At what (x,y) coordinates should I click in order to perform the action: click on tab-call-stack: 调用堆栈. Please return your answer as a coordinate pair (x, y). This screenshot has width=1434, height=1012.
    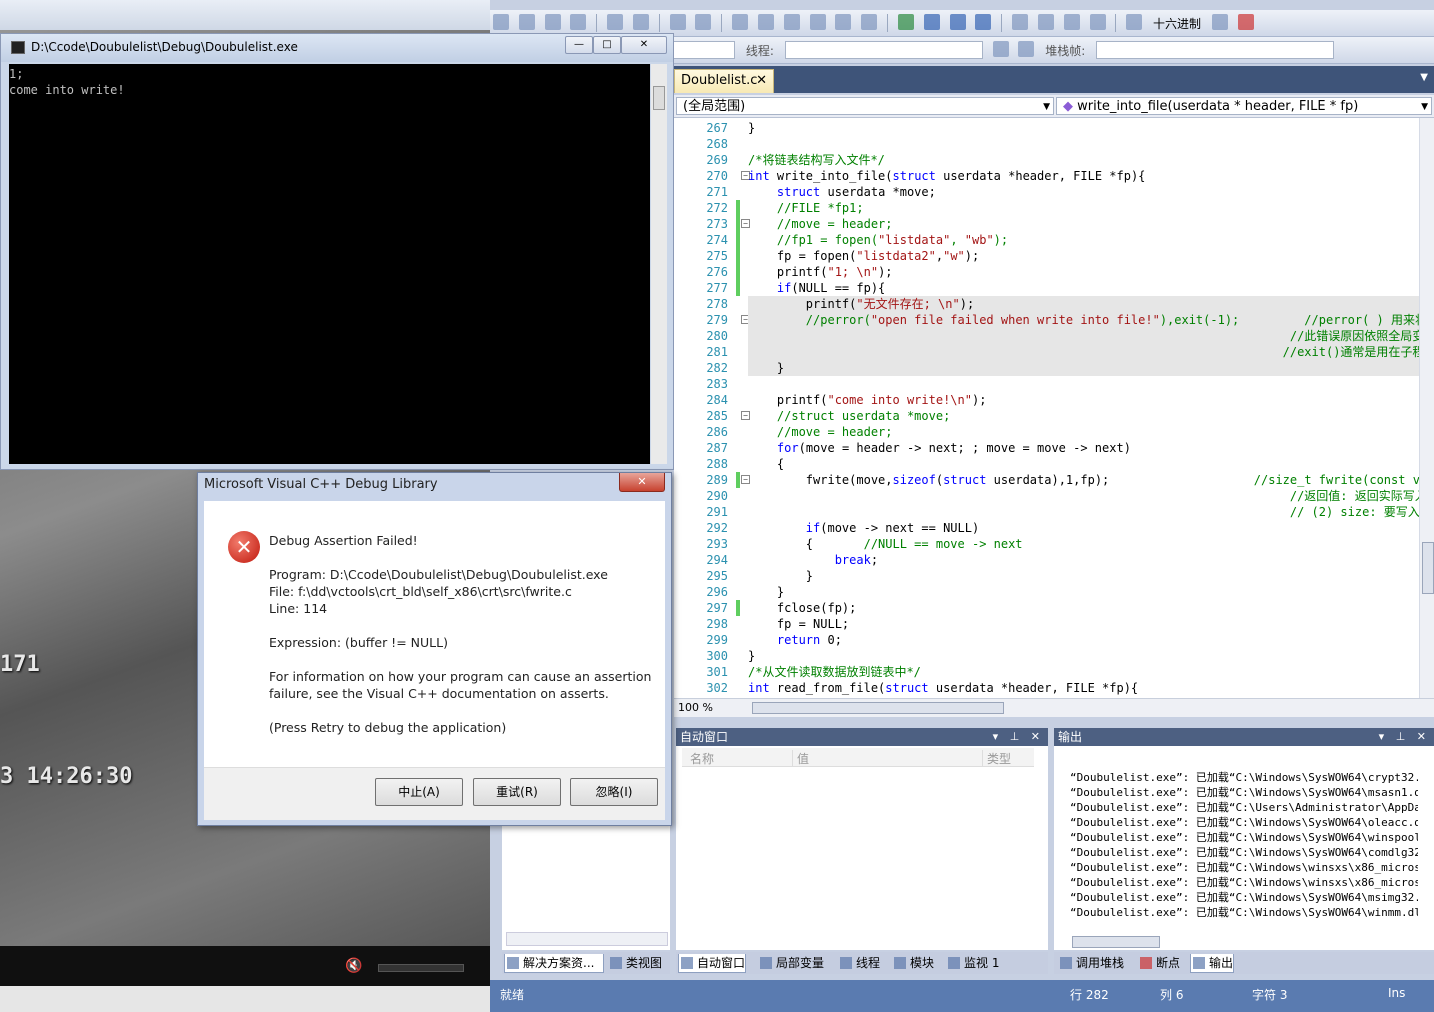
    Looking at the image, I should click on (1091, 963).